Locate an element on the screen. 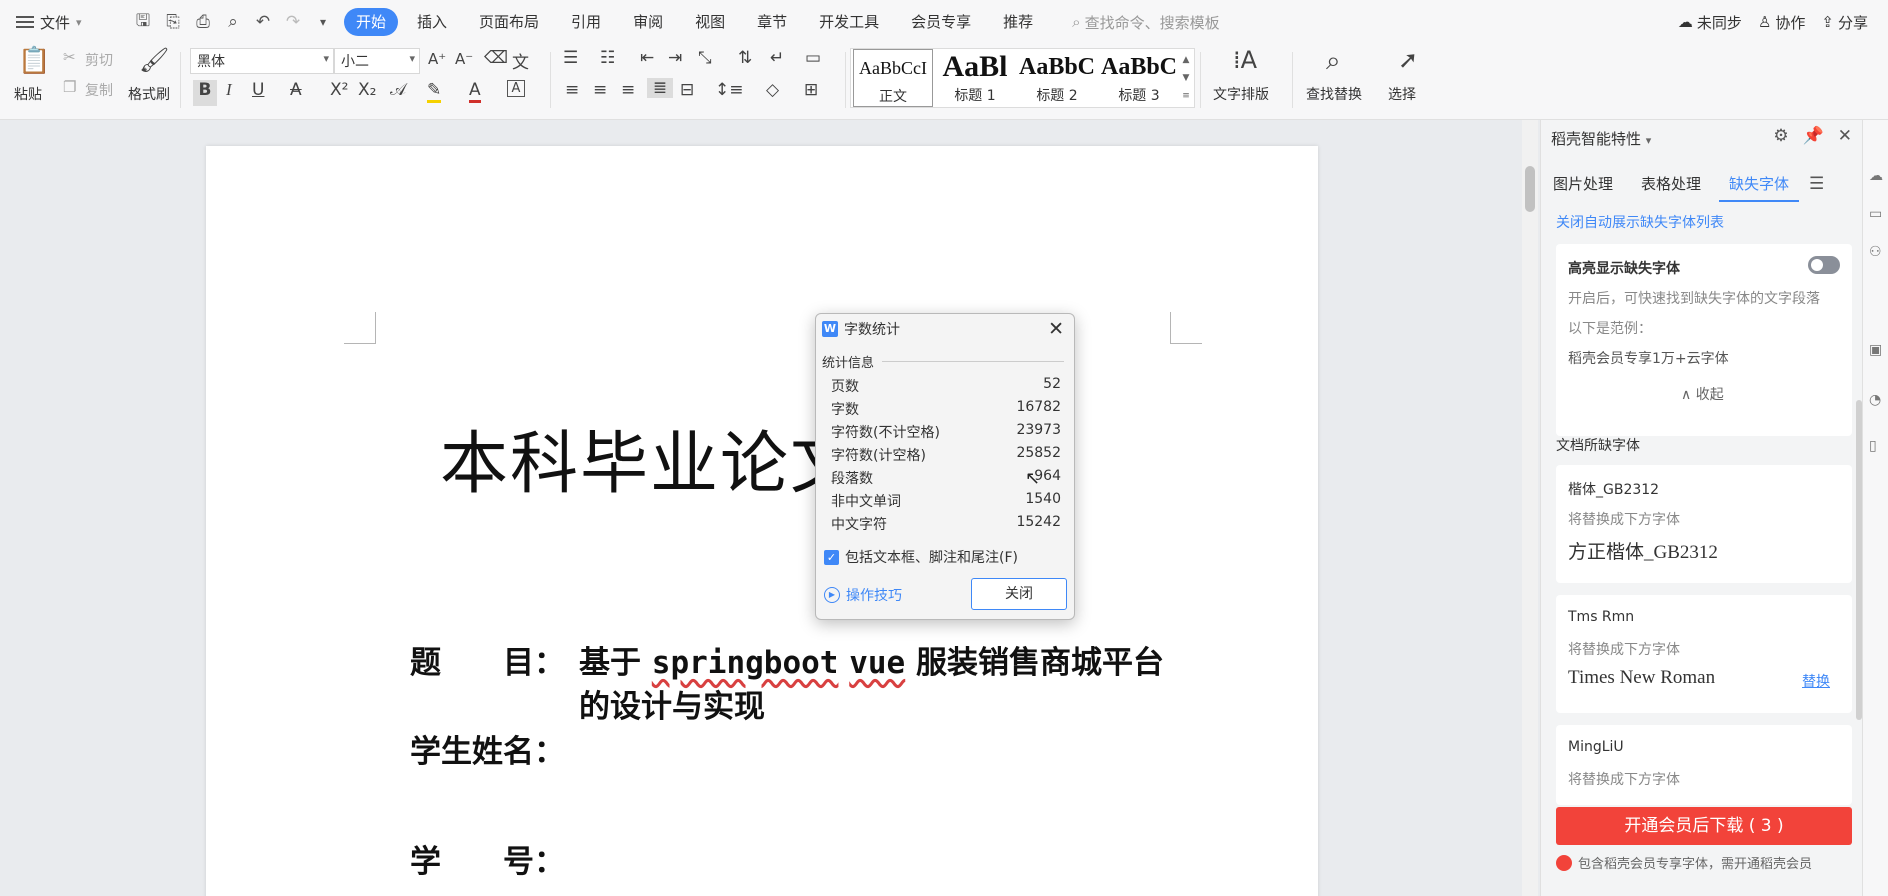 This screenshot has height=896, width=1888. sync-button: ☁ 未同步 is located at coordinates (1710, 22).